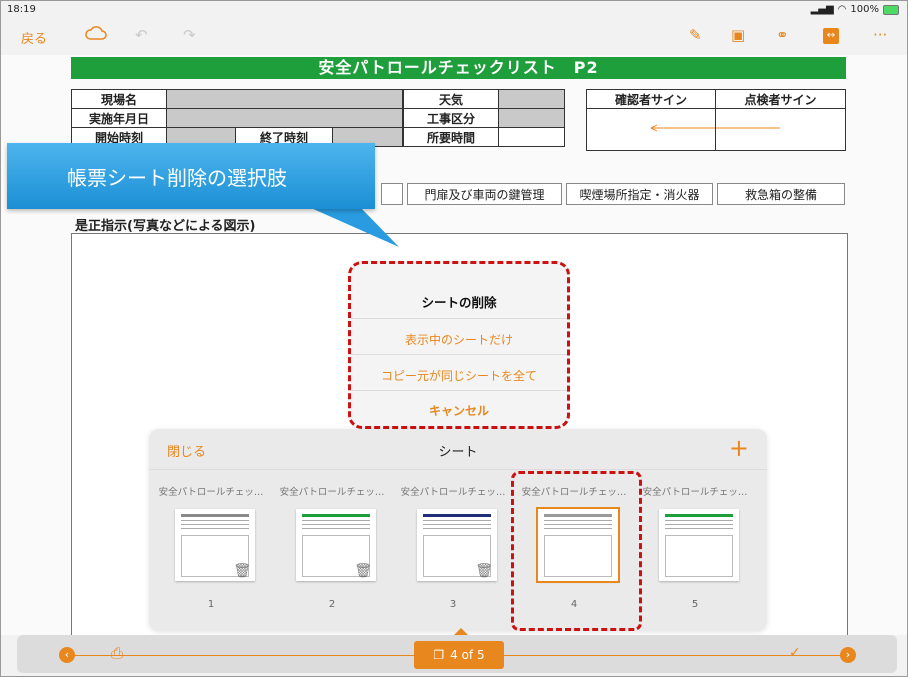 This screenshot has height=677, width=908. What do you see at coordinates (531, 118) in the screenshot?
I see `field-work-type` at bounding box center [531, 118].